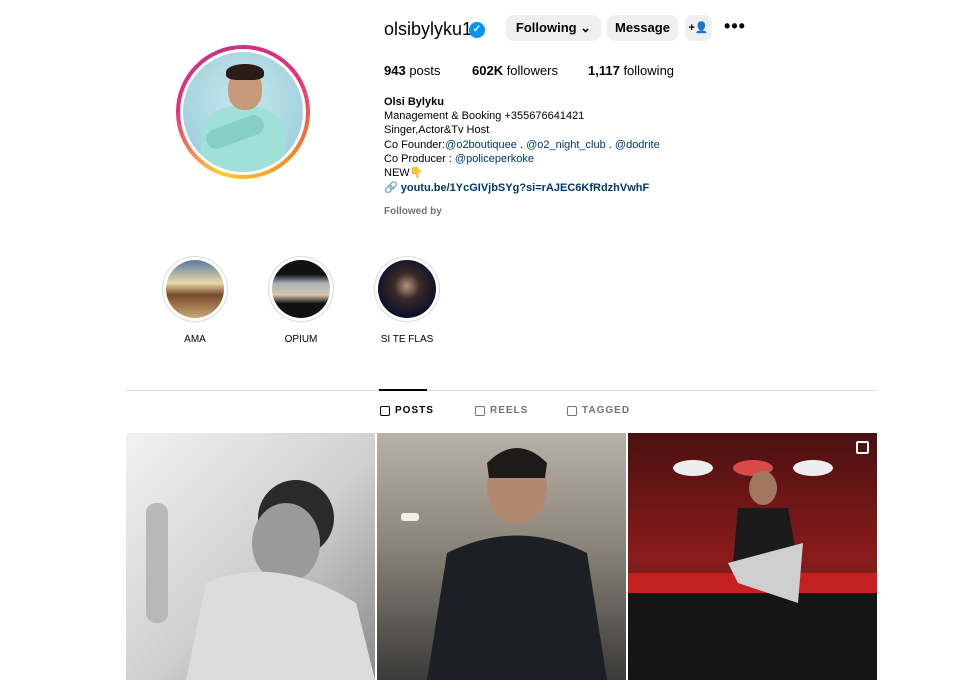 The image size is (980, 680). Describe the element at coordinates (428, 29) in the screenshot. I see `profile-username: olsibylyku1` at that location.